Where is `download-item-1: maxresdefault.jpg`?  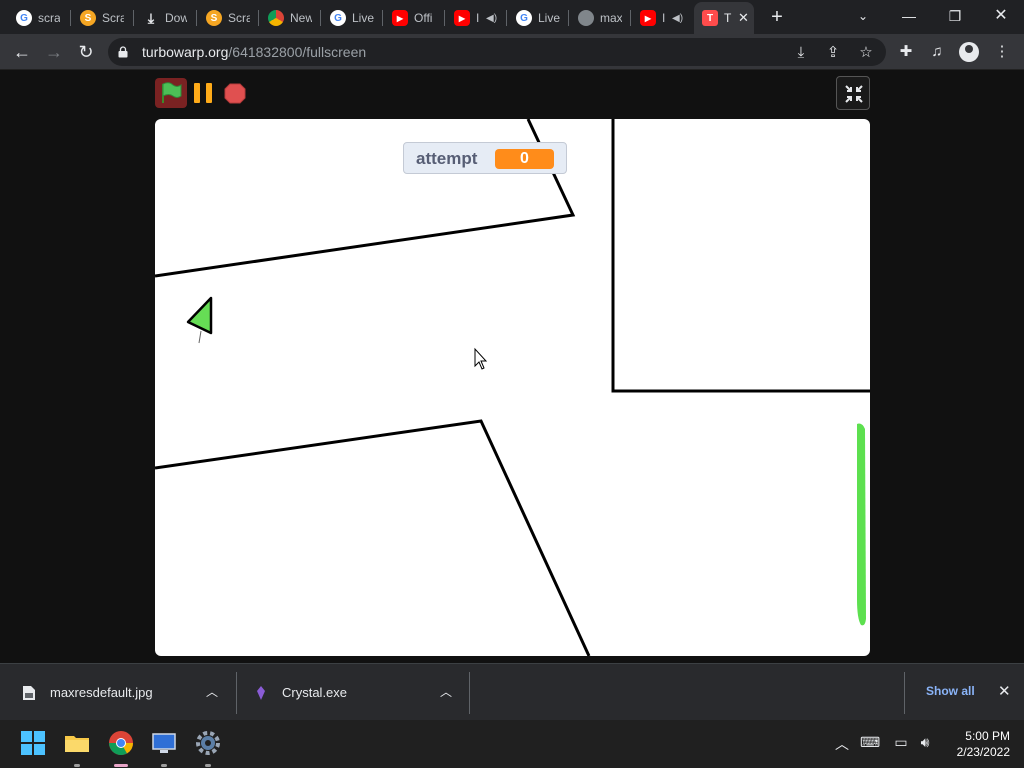
download-item-1: maxresdefault.jpg is located at coordinates (87, 692).